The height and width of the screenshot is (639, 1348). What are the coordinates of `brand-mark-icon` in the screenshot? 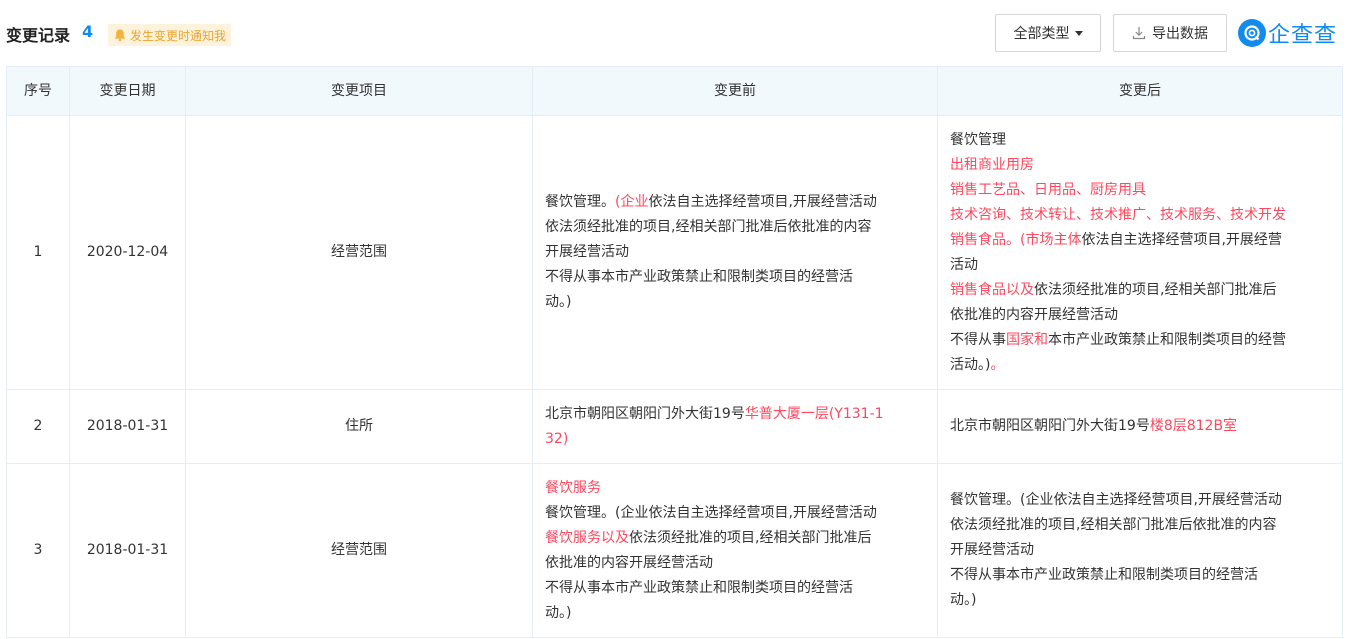 It's located at (1252, 33).